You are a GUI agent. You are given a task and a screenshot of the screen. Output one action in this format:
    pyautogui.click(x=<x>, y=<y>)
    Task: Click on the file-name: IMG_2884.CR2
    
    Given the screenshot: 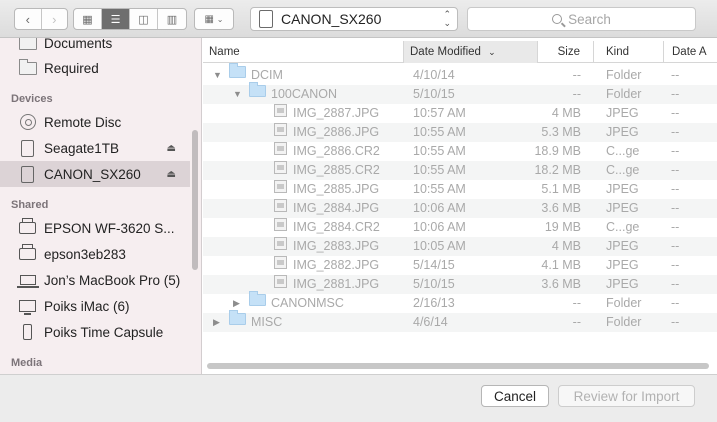 What is the action you would take?
    pyautogui.click(x=336, y=227)
    